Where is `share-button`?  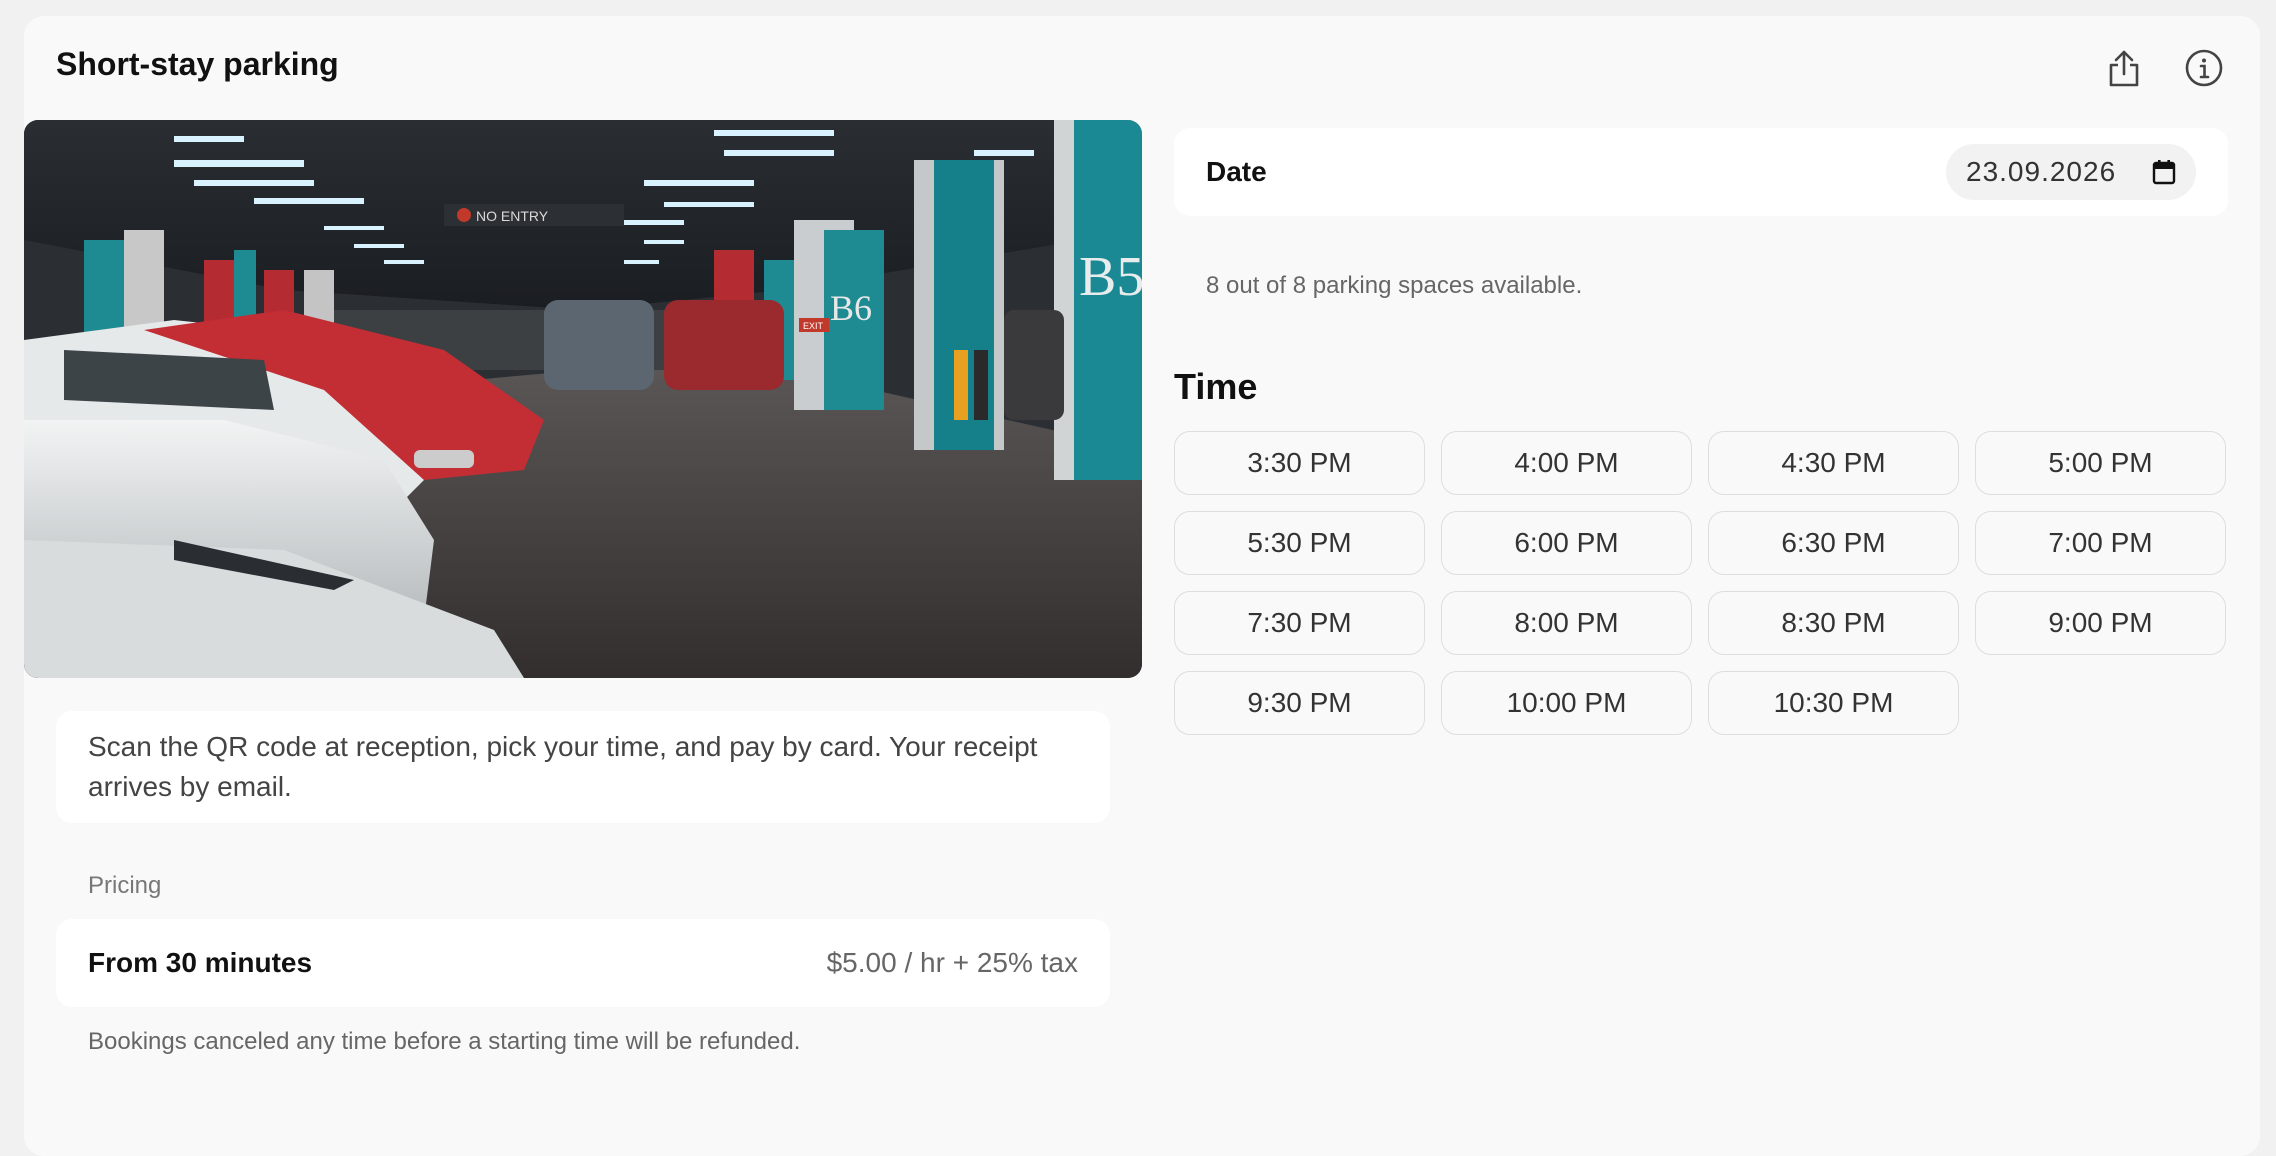
share-button is located at coordinates (2124, 68).